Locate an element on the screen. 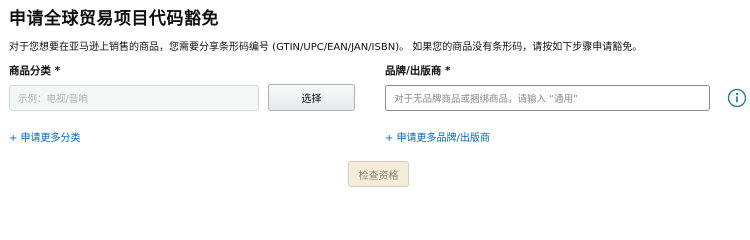 Image resolution: width=750 pixels, height=240 pixels. category-placeholder: 示例：电视/音响 is located at coordinates (53, 99).